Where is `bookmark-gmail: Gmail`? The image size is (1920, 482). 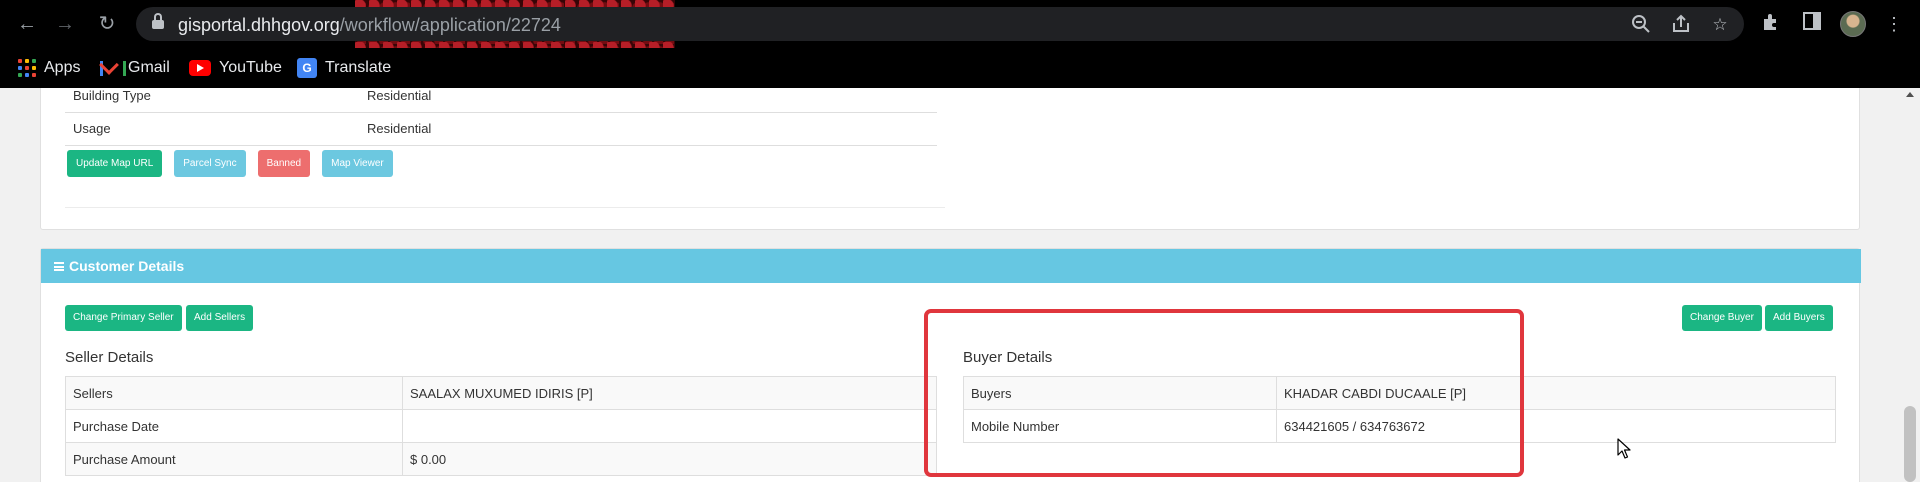 bookmark-gmail: Gmail is located at coordinates (135, 68).